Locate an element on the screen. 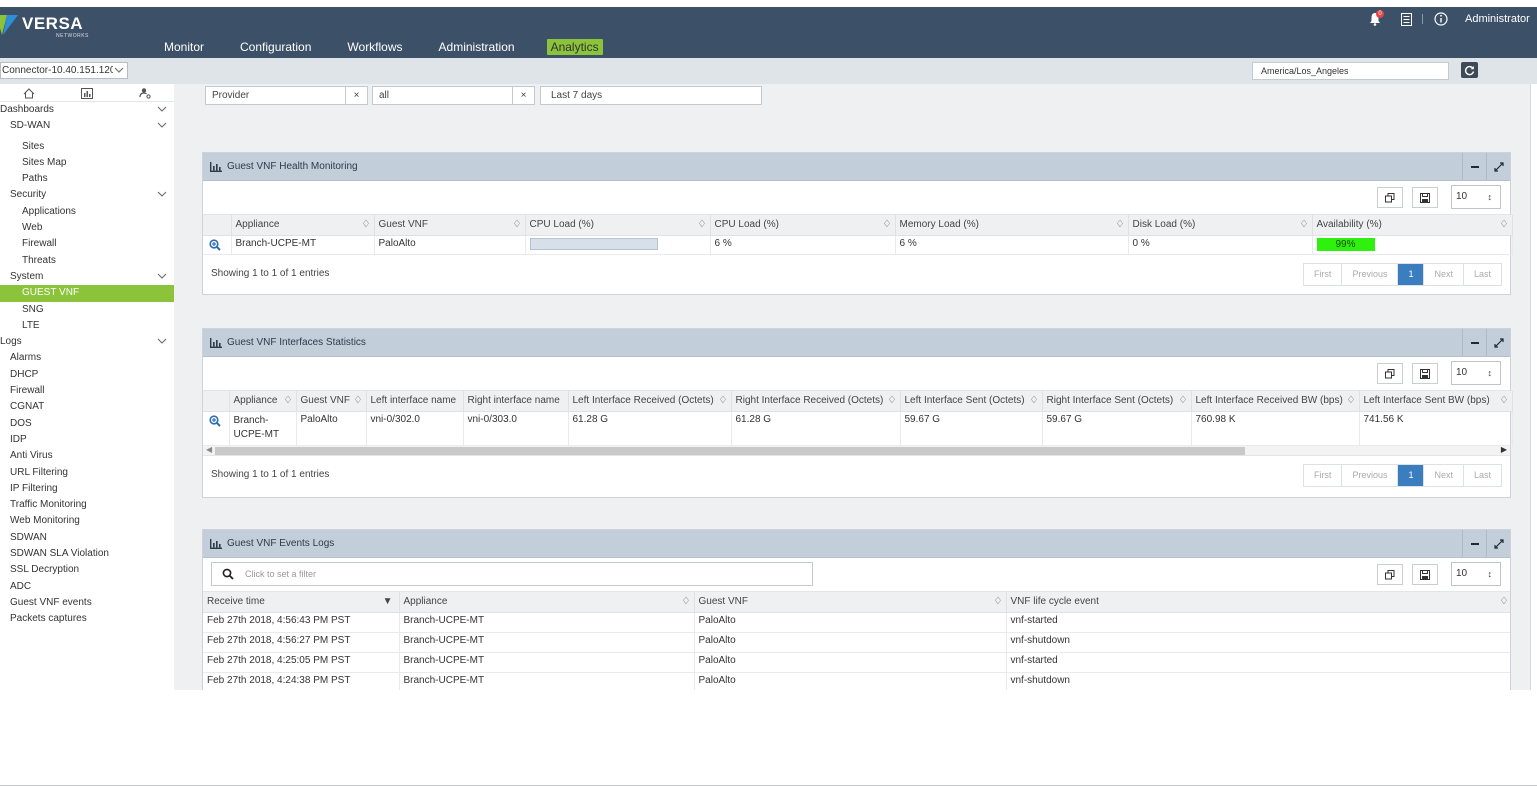  column-header-left-sent-bw: Left Interface Sent BW (bps) ♢ is located at coordinates (1436, 401).